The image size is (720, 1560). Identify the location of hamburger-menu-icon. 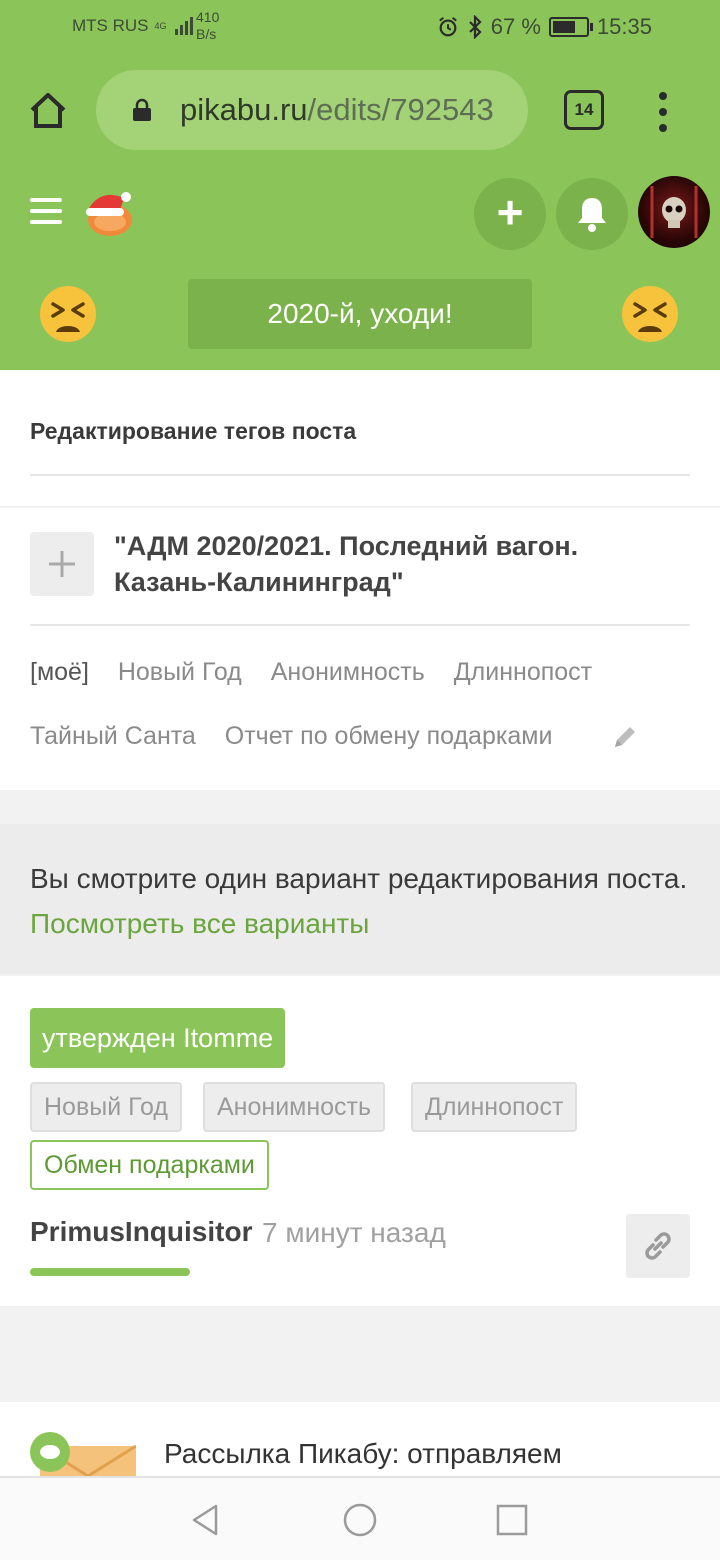
(46, 211).